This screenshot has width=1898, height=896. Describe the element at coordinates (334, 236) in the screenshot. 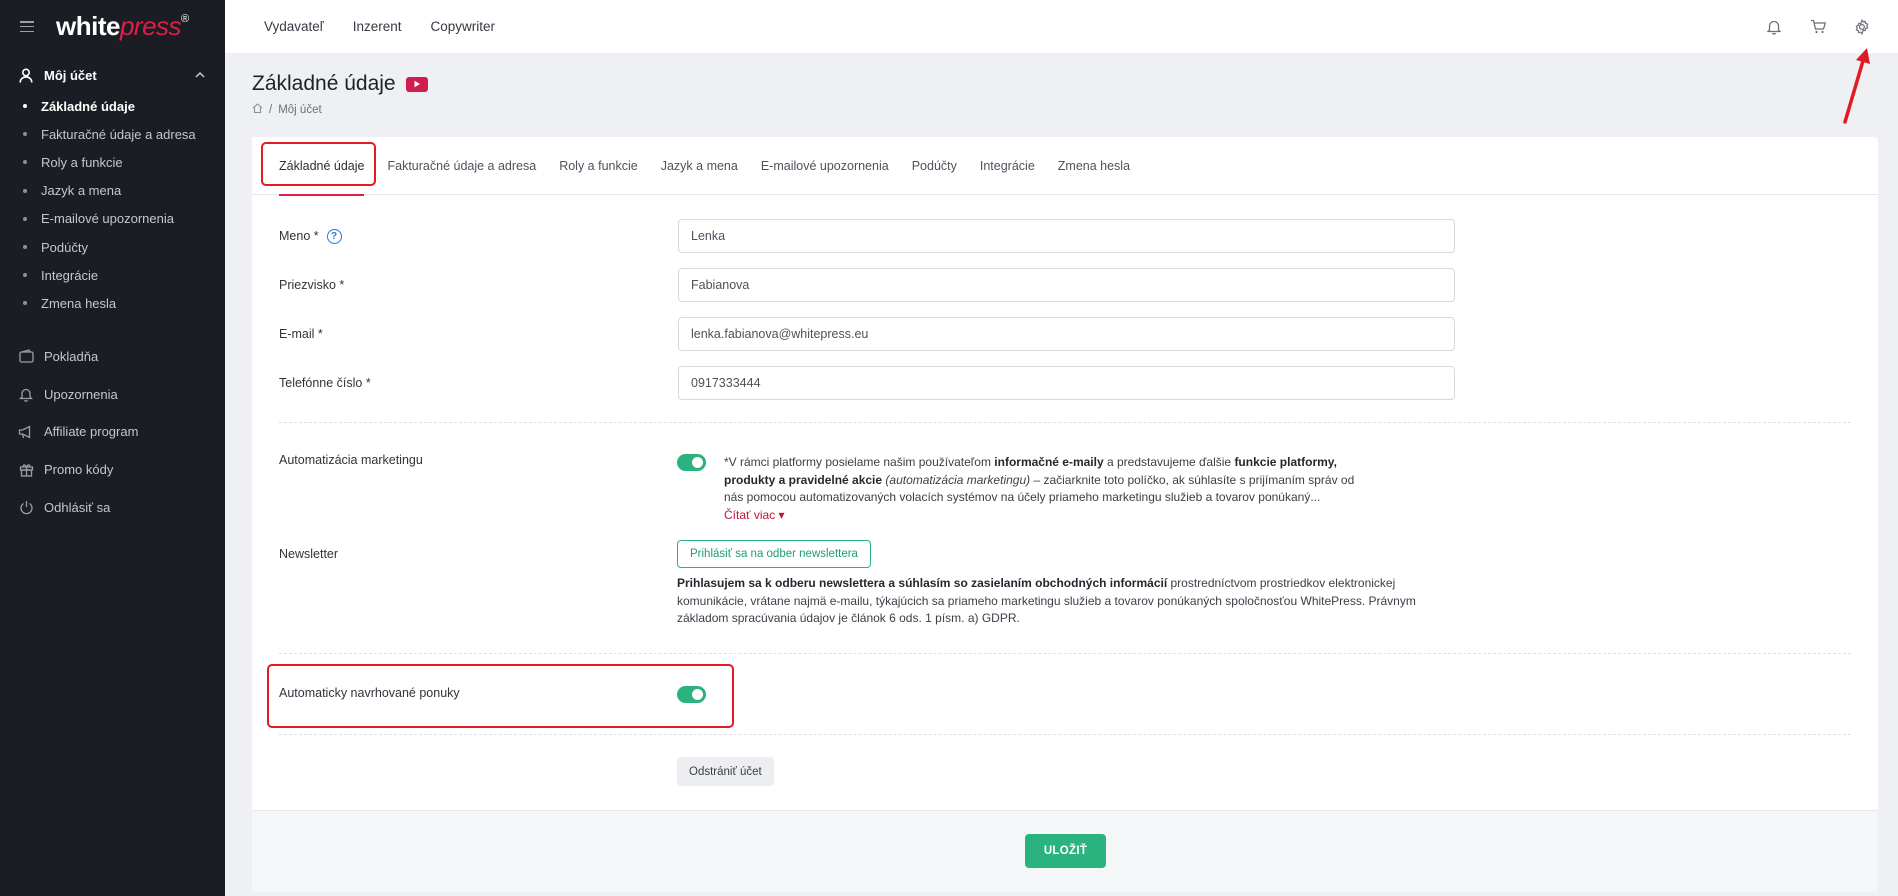

I see `help-icon: ?` at that location.